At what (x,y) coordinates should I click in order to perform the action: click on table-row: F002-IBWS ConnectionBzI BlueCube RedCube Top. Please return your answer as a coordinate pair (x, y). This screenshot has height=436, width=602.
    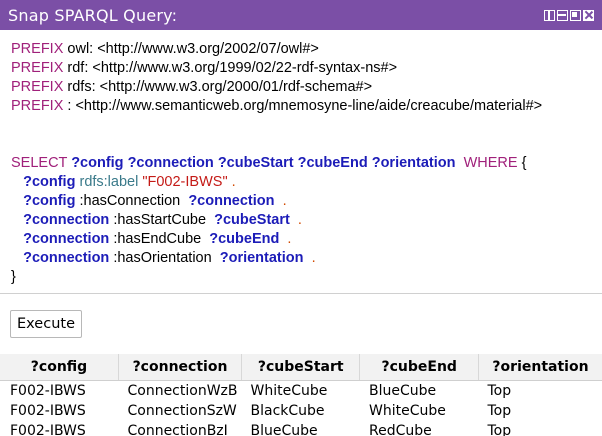
    Looking at the image, I should click on (301, 428).